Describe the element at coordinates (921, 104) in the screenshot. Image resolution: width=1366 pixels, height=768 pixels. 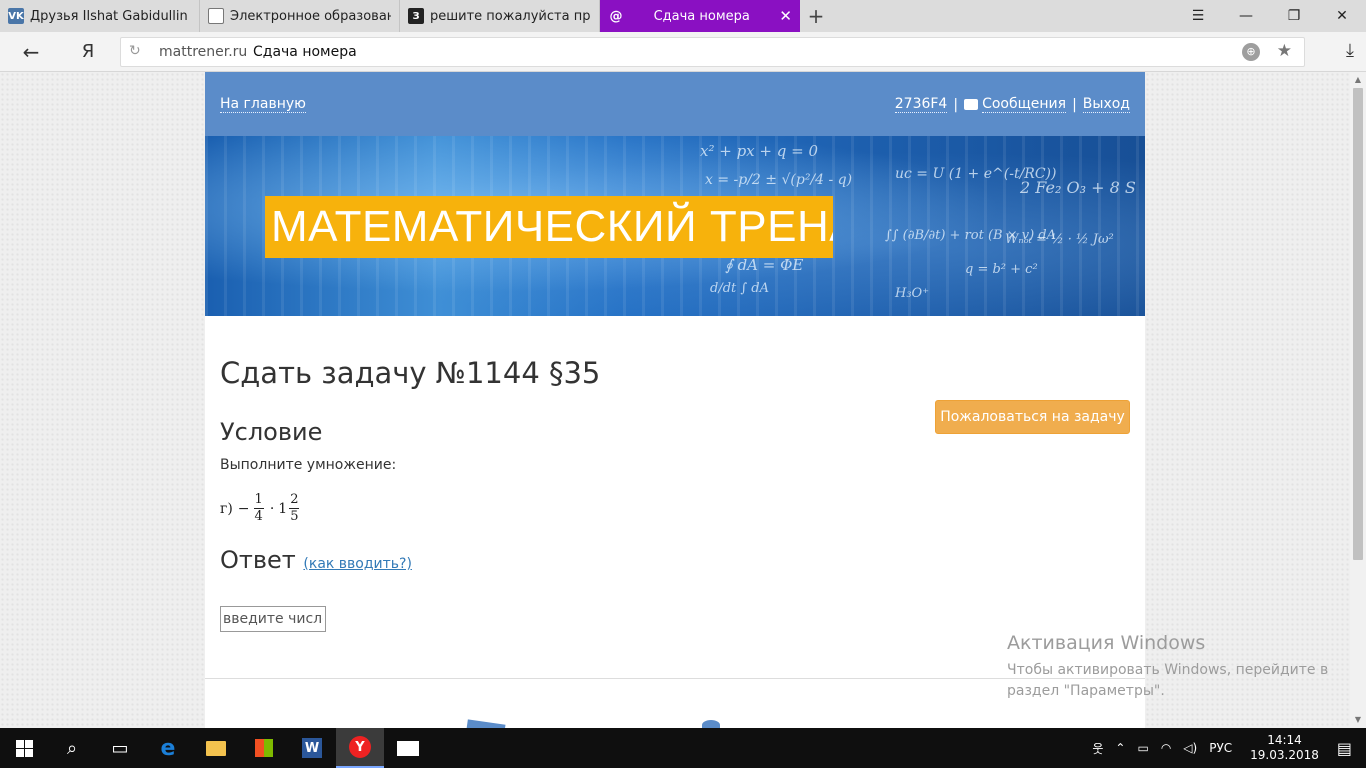
I see `user-id-link: 2736F4` at that location.